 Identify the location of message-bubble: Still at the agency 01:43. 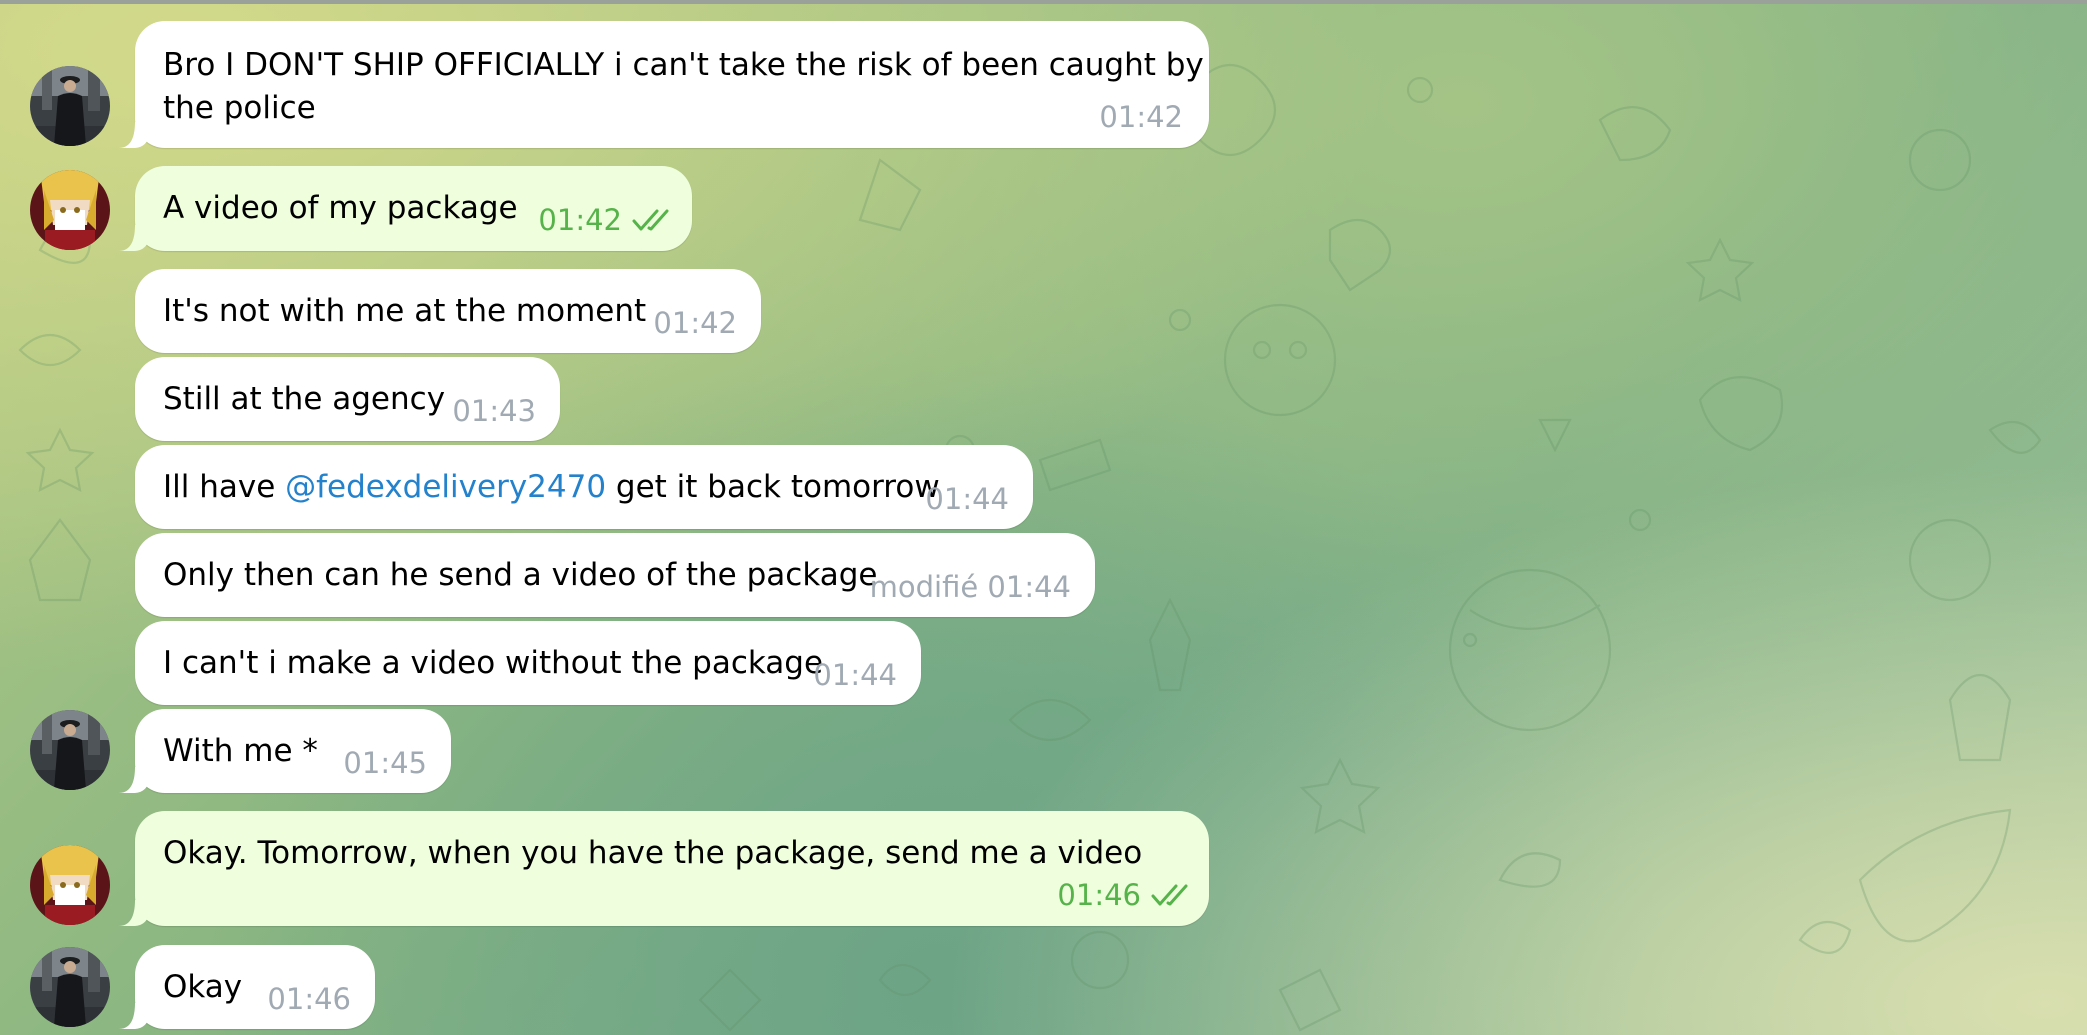
(347, 399).